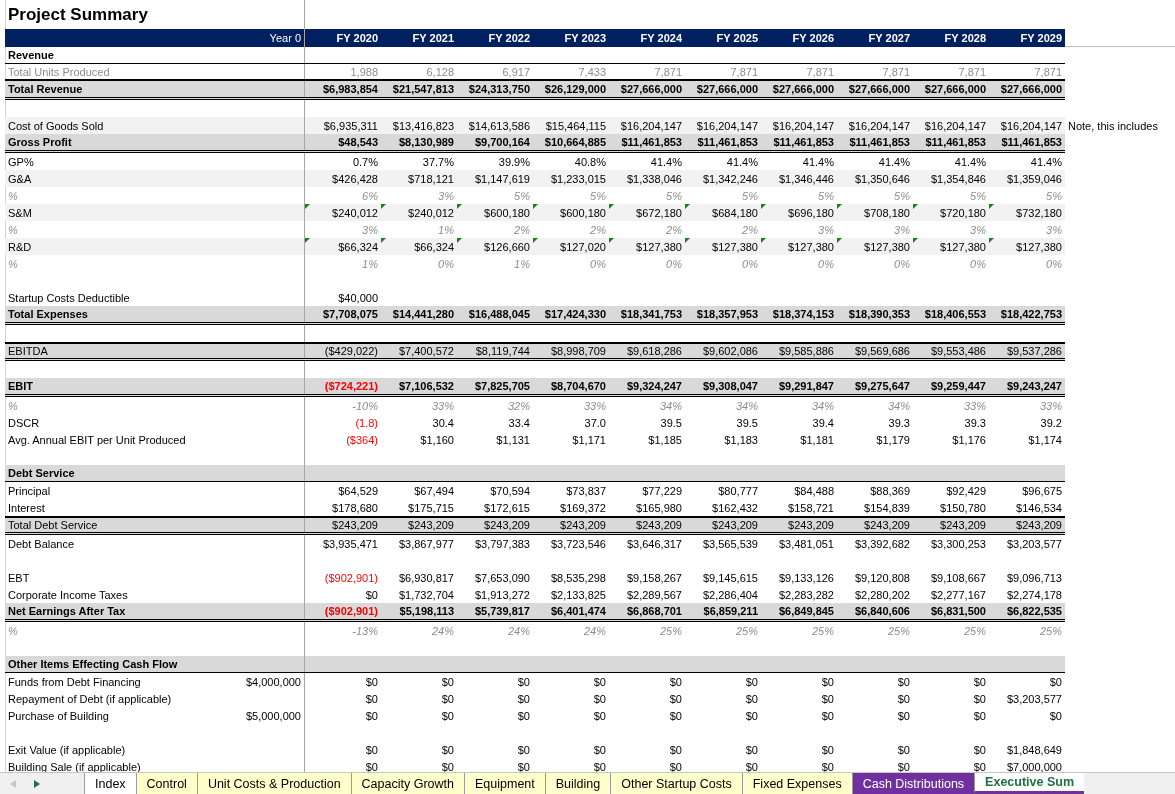 The width and height of the screenshot is (1175, 794). What do you see at coordinates (578, 611) in the screenshot?
I see `table-cell: $6,401,474` at bounding box center [578, 611].